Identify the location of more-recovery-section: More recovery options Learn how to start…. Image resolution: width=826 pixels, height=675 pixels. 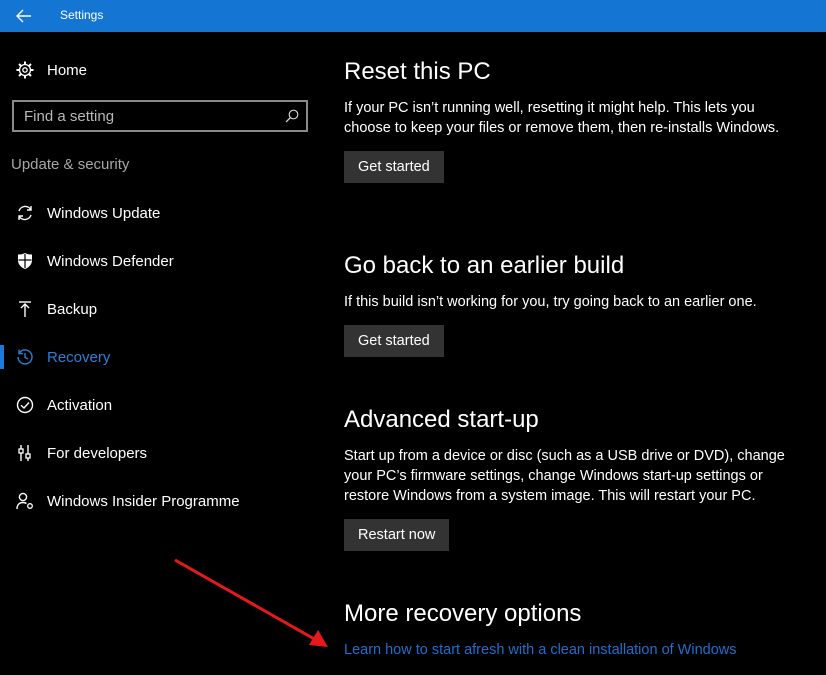
(579, 628).